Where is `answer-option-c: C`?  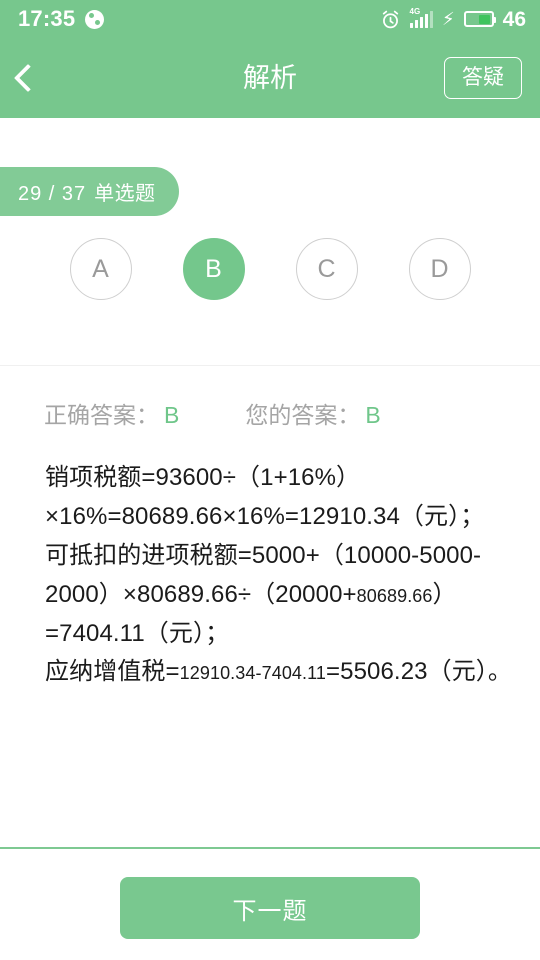 answer-option-c: C is located at coordinates (326, 269).